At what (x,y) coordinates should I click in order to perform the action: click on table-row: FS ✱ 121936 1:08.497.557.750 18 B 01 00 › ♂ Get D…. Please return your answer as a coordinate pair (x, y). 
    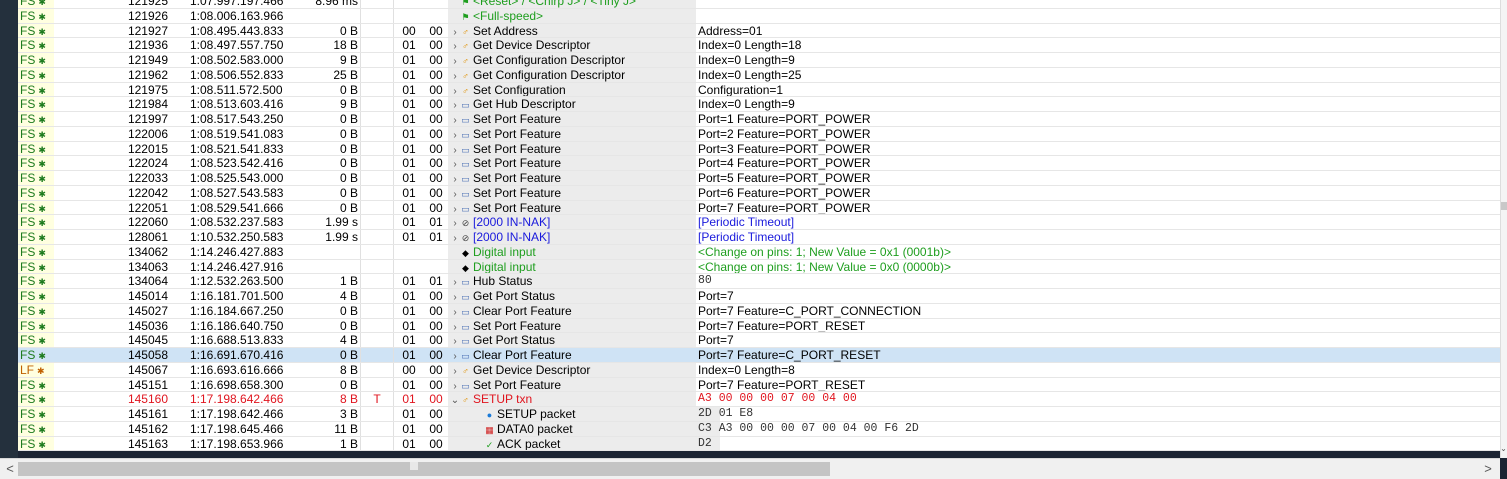
    Looking at the image, I should click on (759, 45).